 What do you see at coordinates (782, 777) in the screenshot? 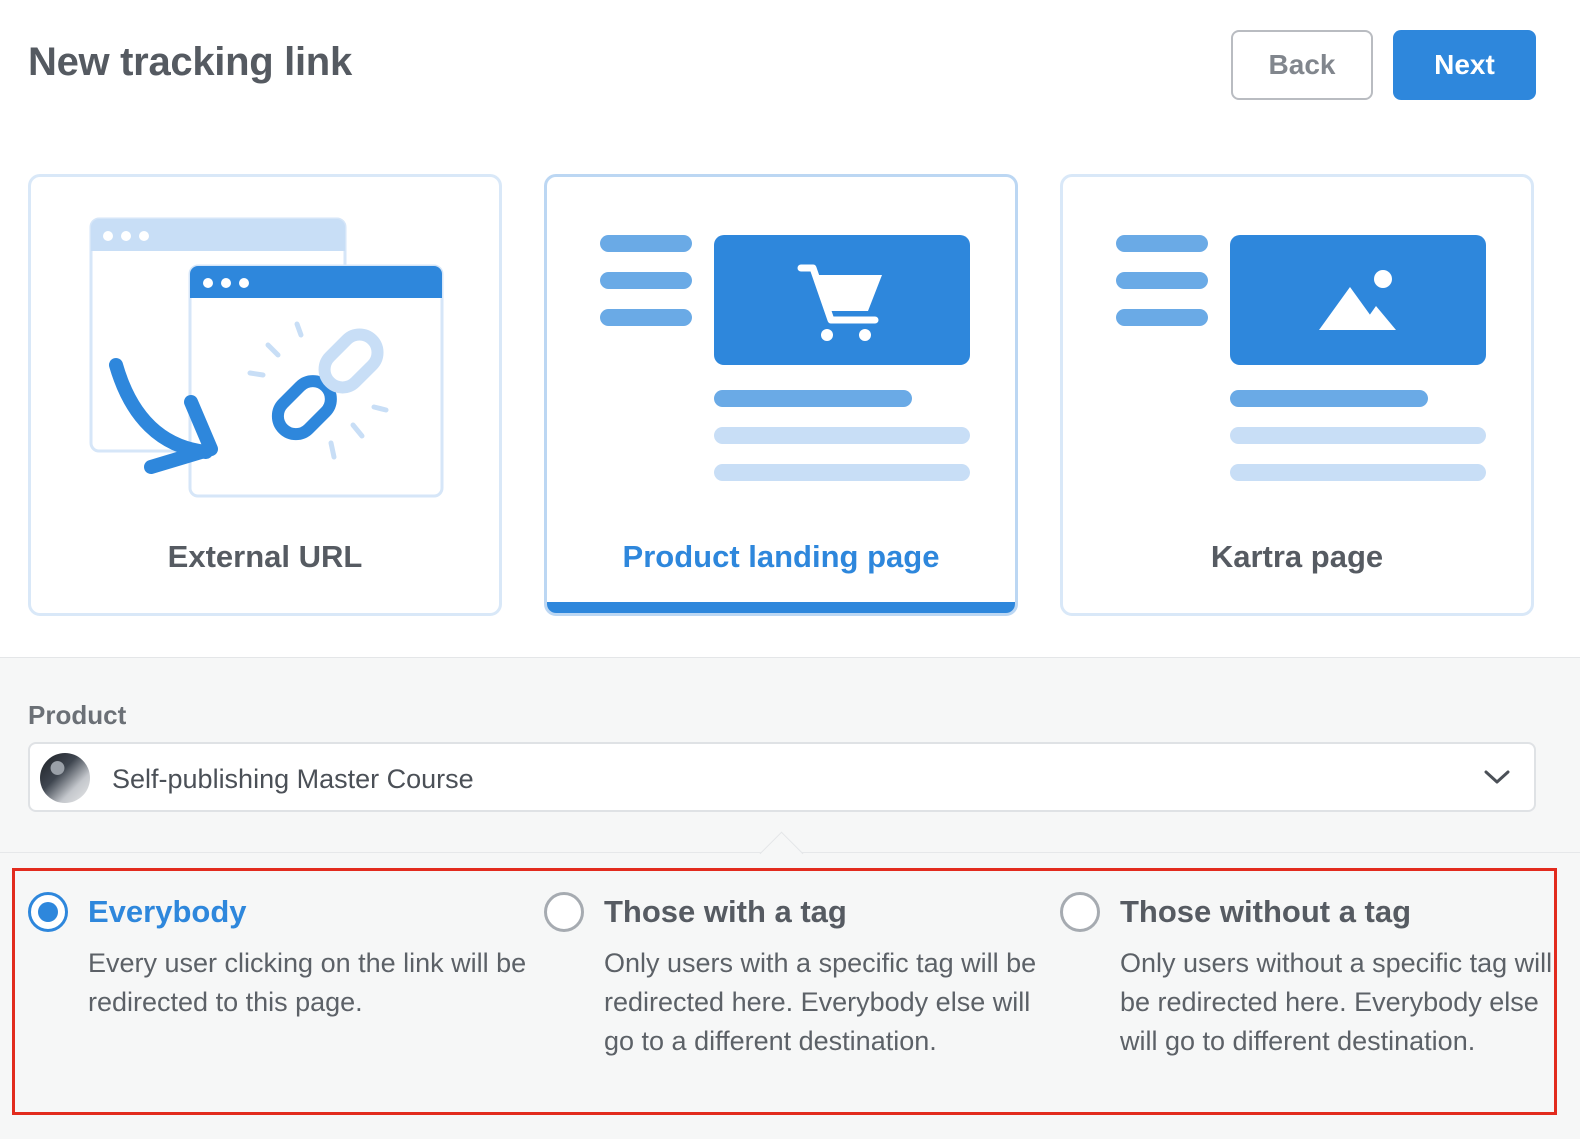
I see `product-select: Self-publishing Master Course` at bounding box center [782, 777].